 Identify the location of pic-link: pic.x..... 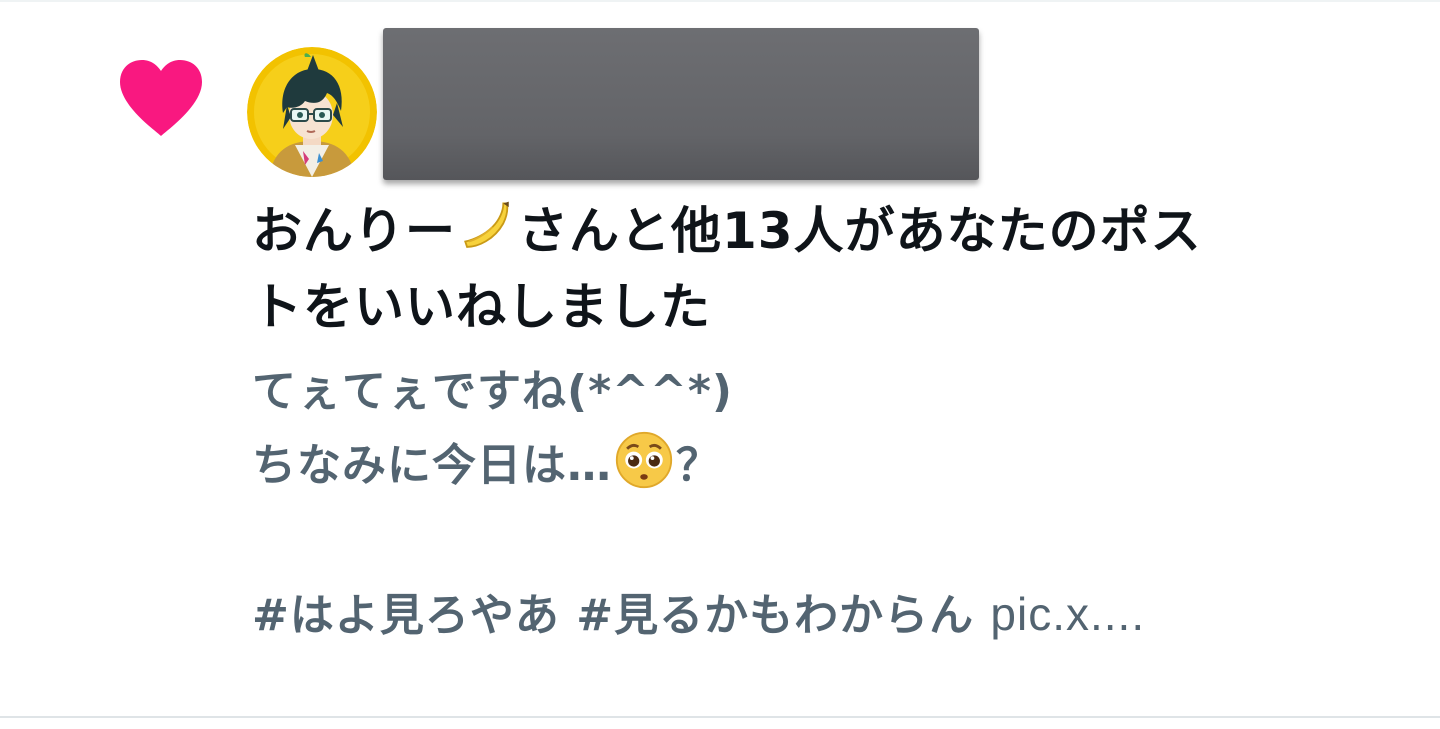
(1067, 614).